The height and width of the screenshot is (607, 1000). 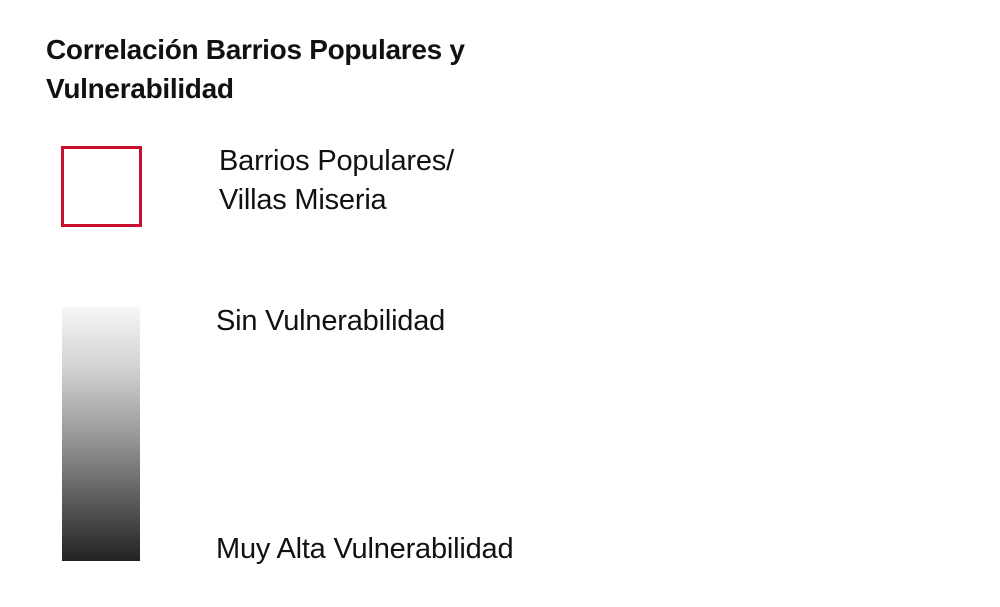 I want to click on barrios-populares-swatch, so click(x=101, y=186).